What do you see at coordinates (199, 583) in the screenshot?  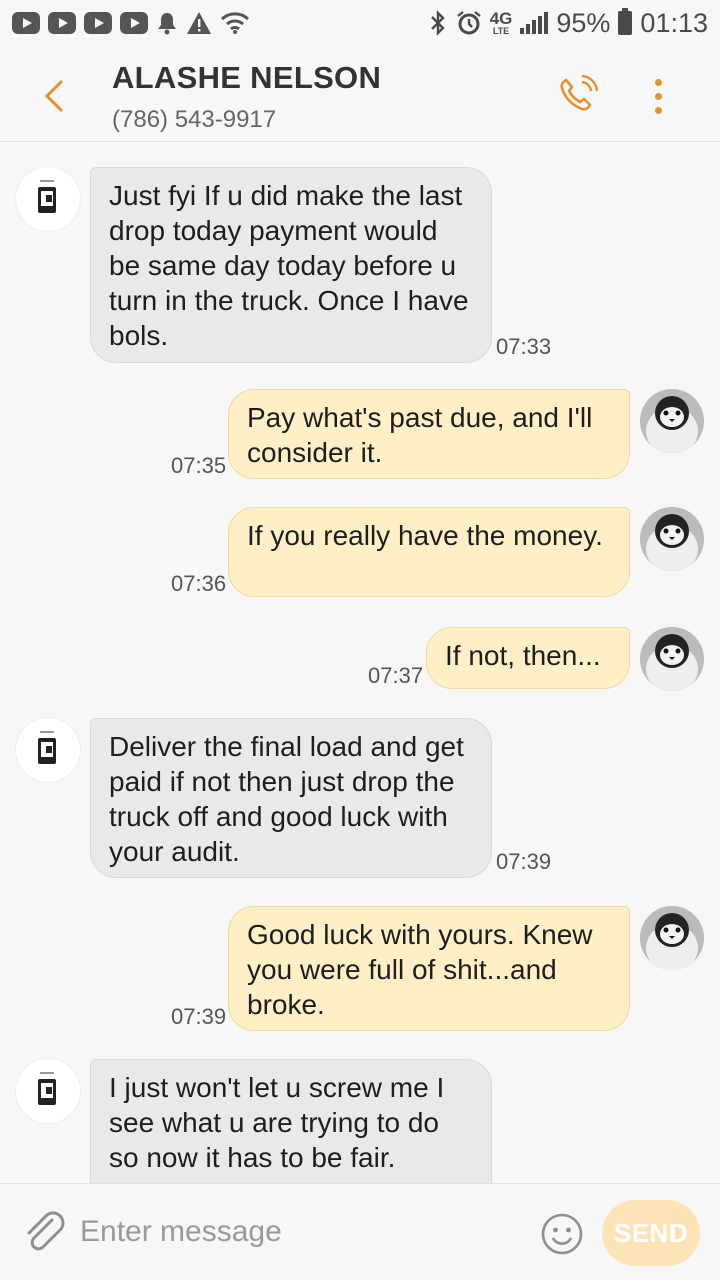 I see `message-timestamp: 07:36` at bounding box center [199, 583].